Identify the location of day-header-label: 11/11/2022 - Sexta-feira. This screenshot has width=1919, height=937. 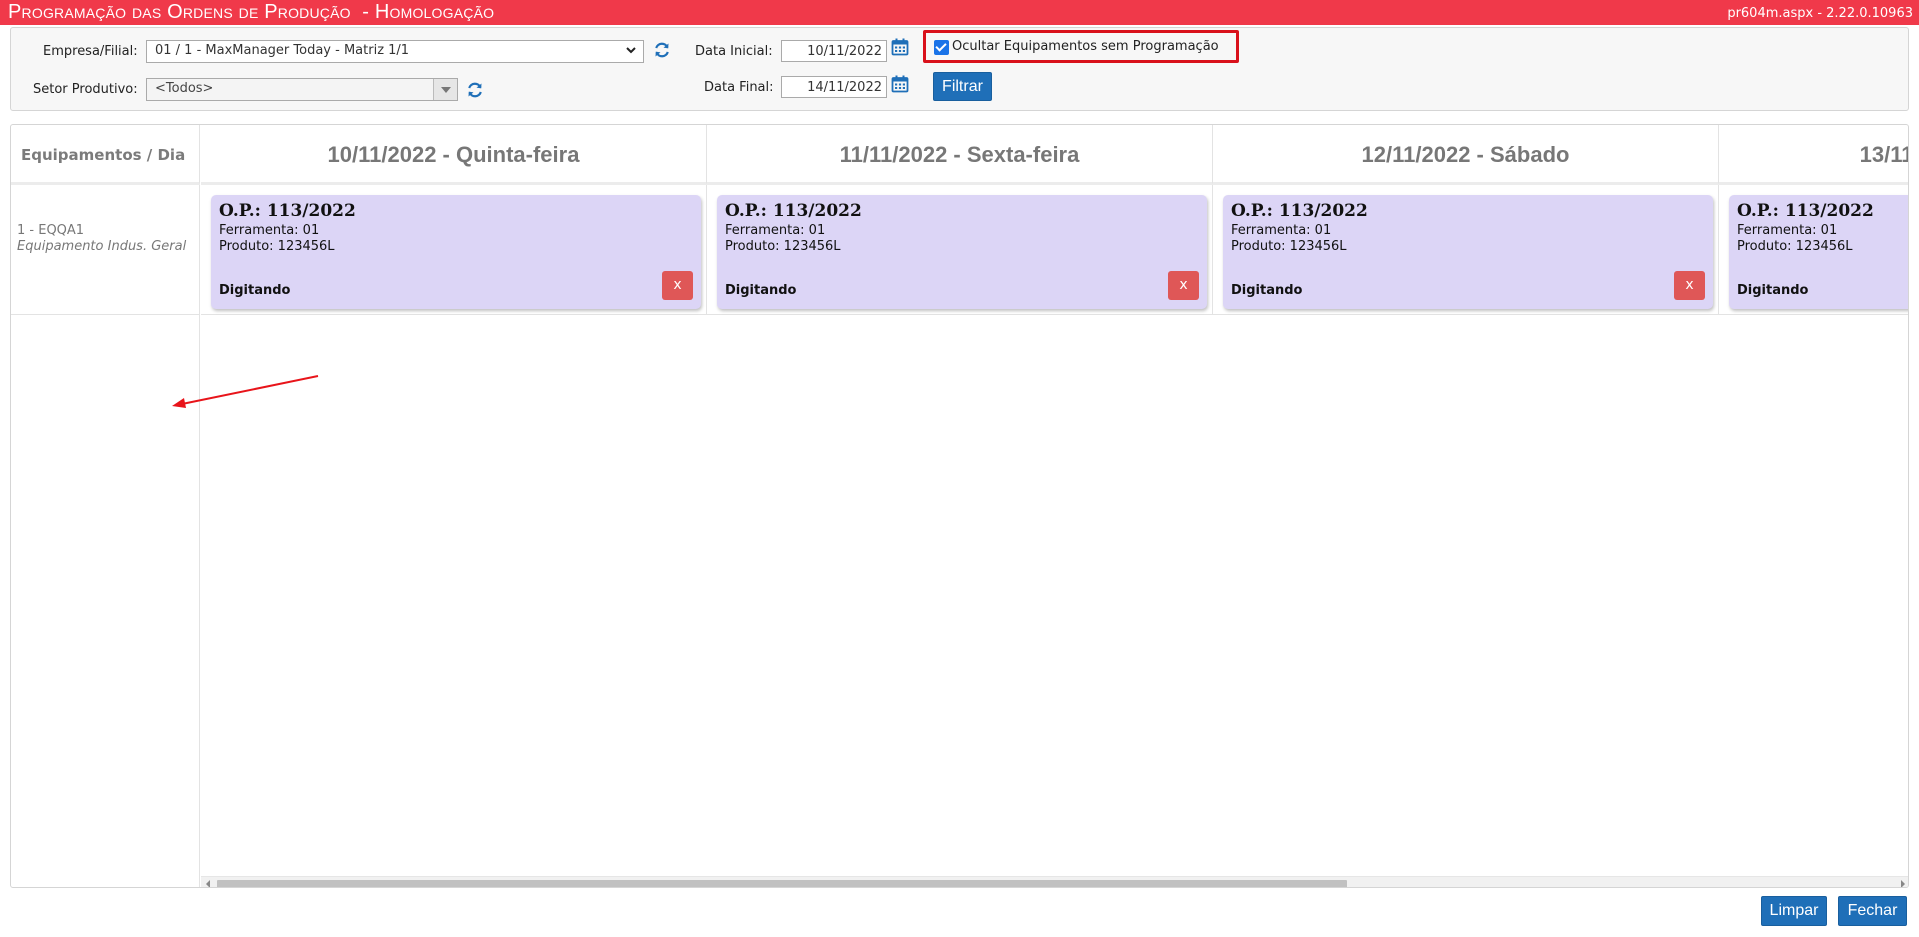
(959, 154).